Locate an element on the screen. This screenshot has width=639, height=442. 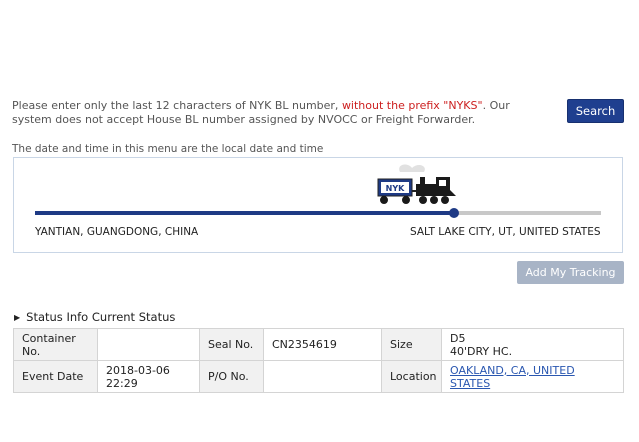
event-date-value: 2018-03-06 22:29 is located at coordinates (148, 376).